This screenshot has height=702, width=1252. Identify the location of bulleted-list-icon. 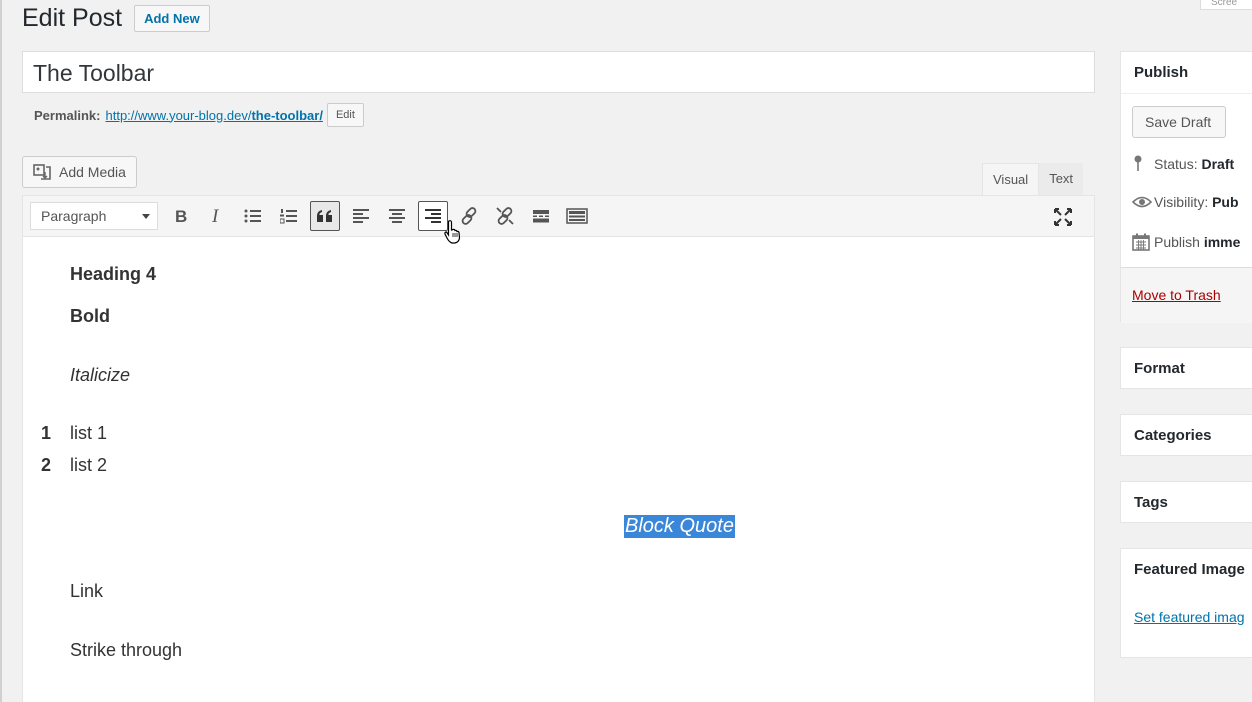
(253, 216).